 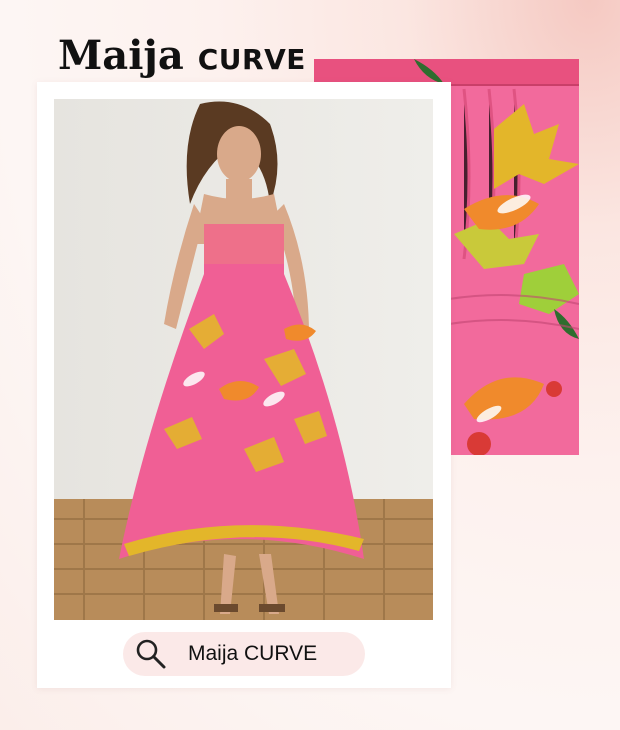 What do you see at coordinates (151, 654) in the screenshot?
I see `search-icon` at bounding box center [151, 654].